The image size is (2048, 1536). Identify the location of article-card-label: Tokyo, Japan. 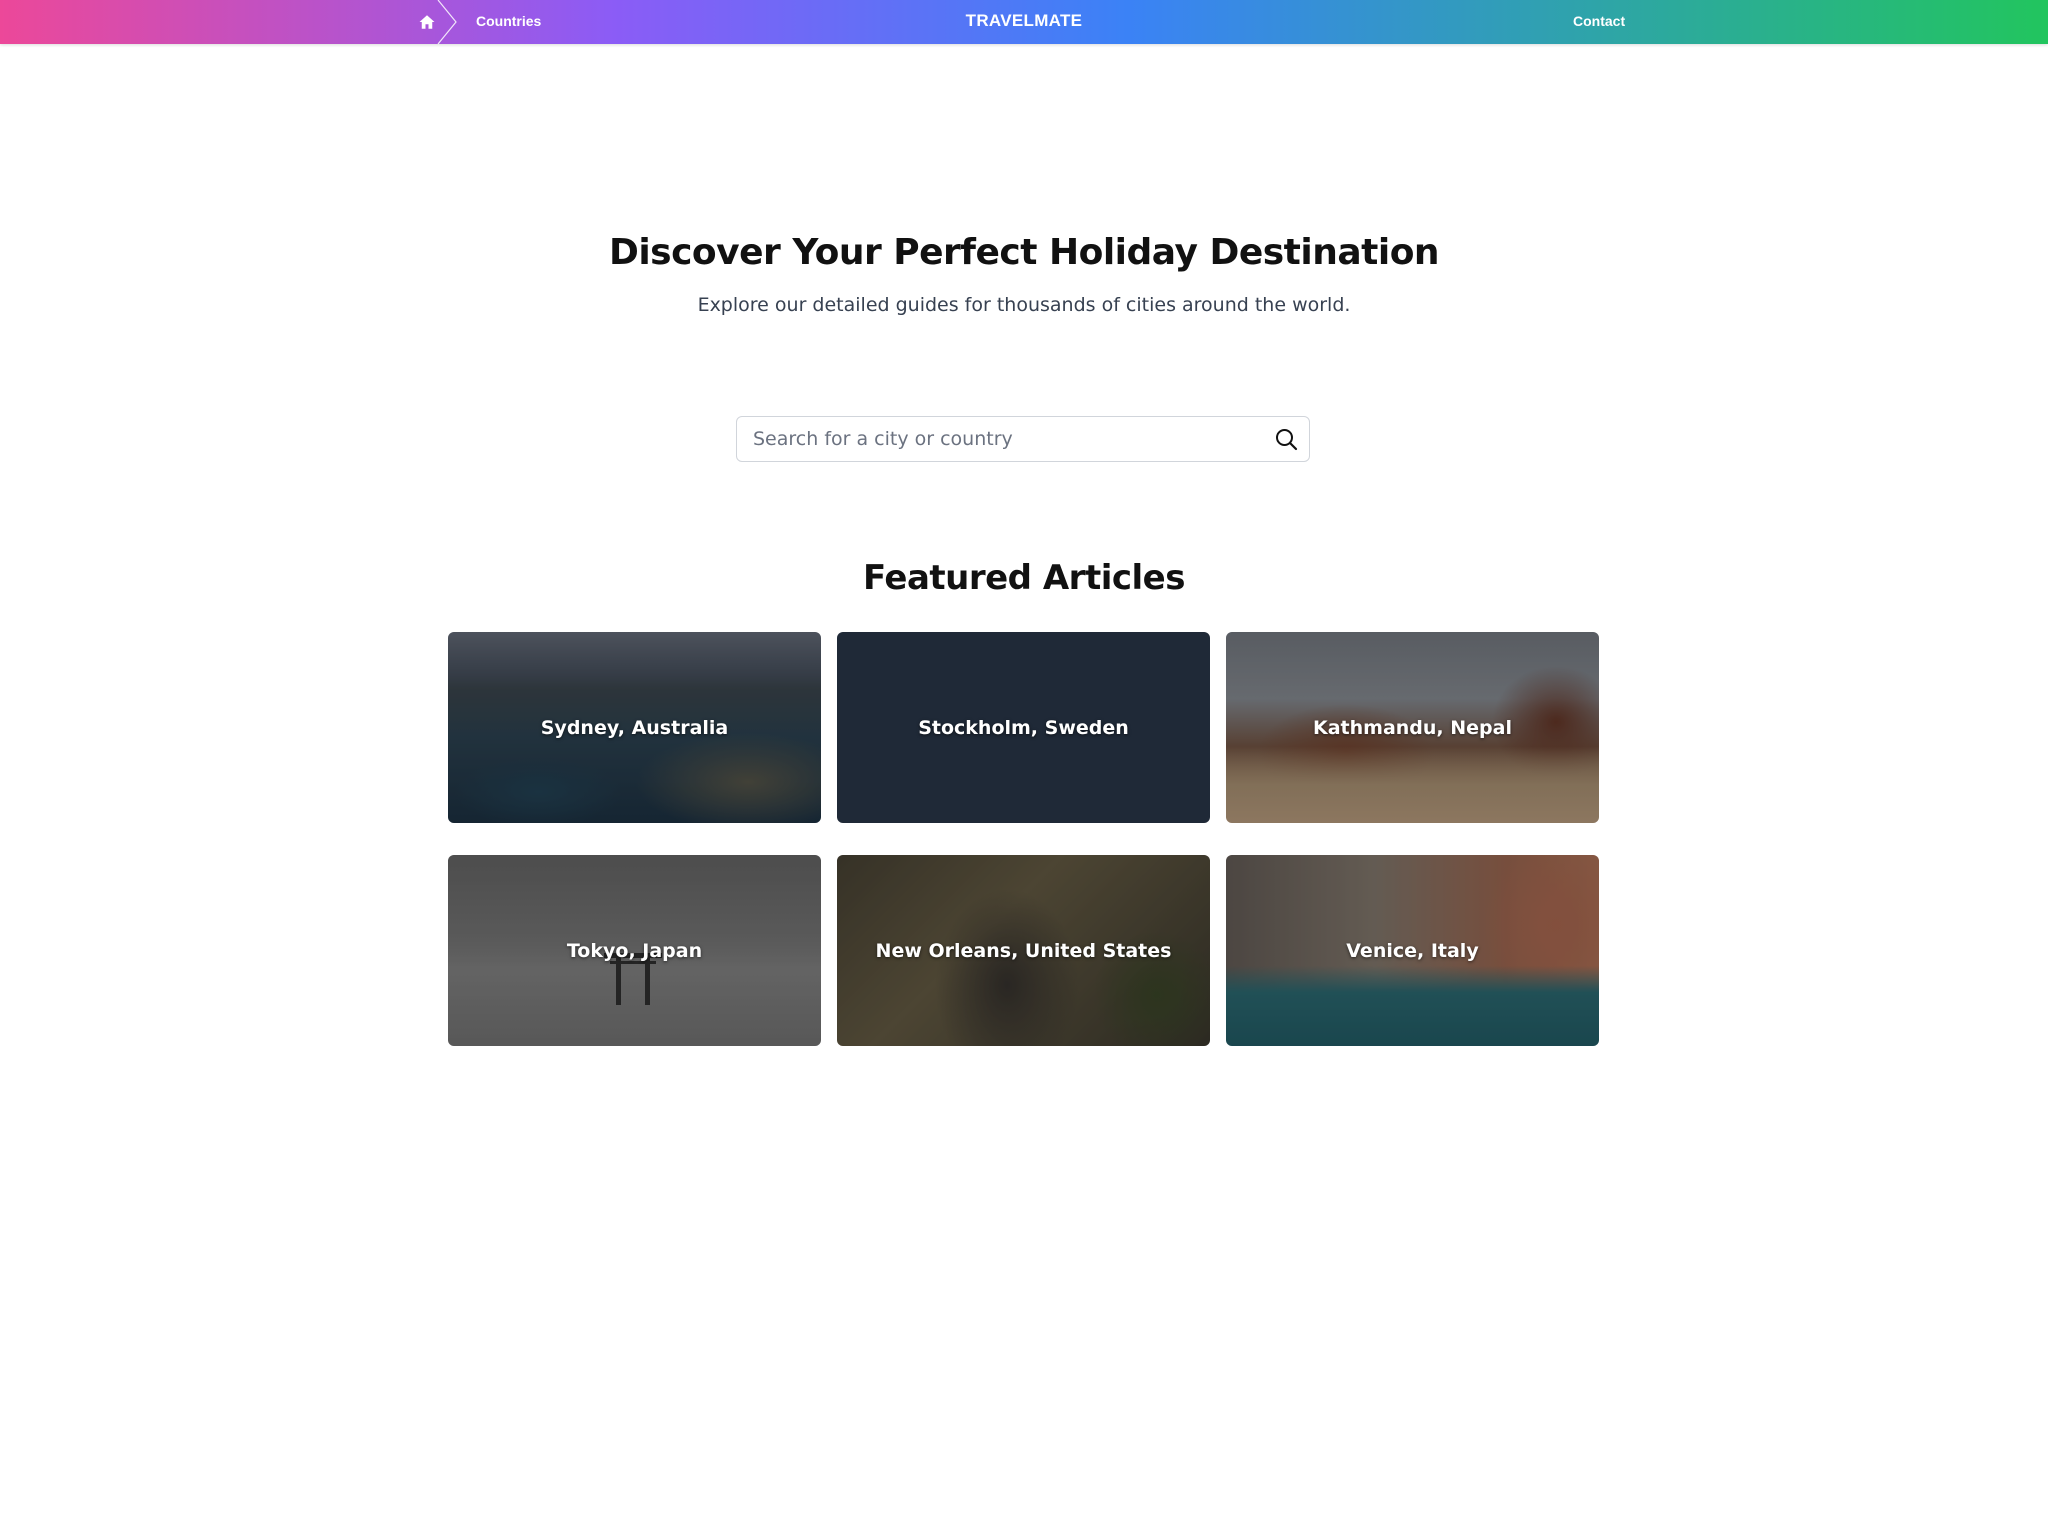
(634, 950).